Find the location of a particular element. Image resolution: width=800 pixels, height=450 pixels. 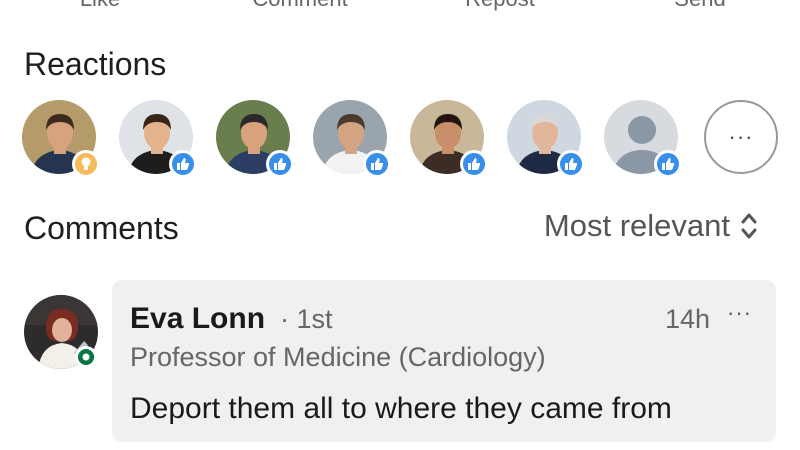

like-action-button: Like is located at coordinates (100, 6).